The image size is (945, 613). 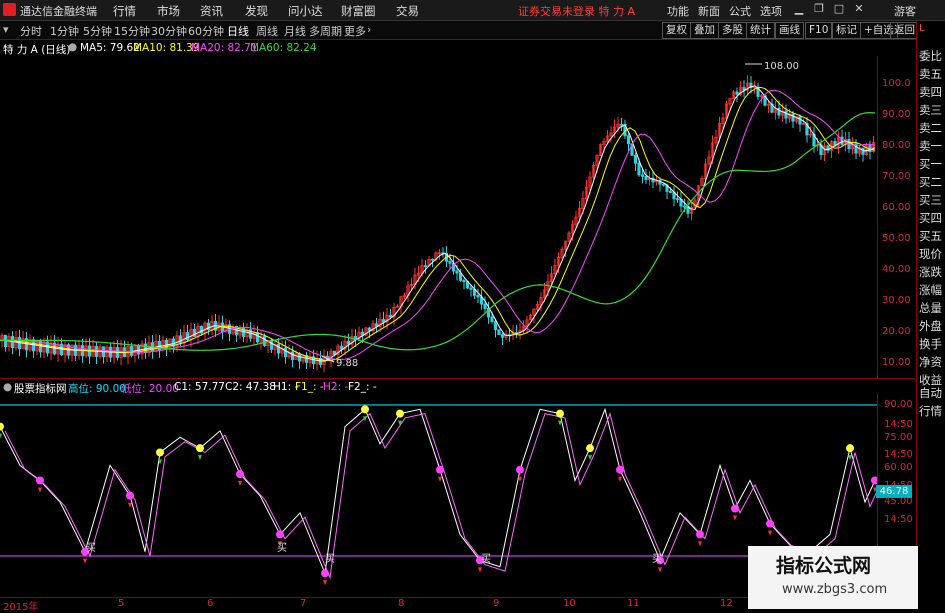 What do you see at coordinates (930, 393) in the screenshot?
I see `panel-item: 自动` at bounding box center [930, 393].